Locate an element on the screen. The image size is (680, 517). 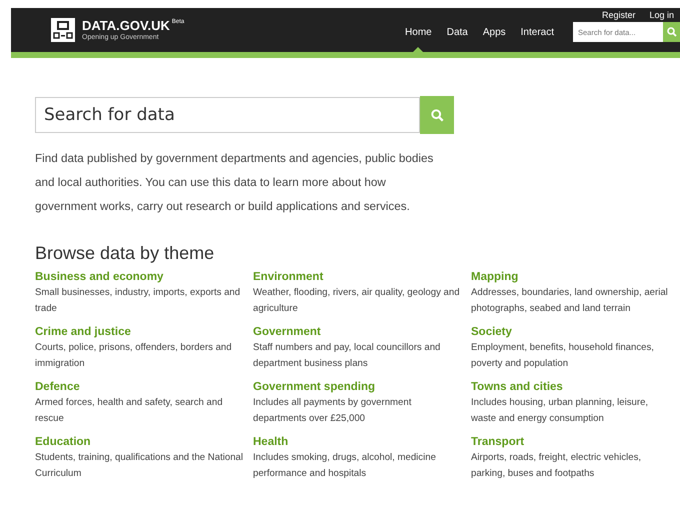
triangle-icon is located at coordinates (418, 49).